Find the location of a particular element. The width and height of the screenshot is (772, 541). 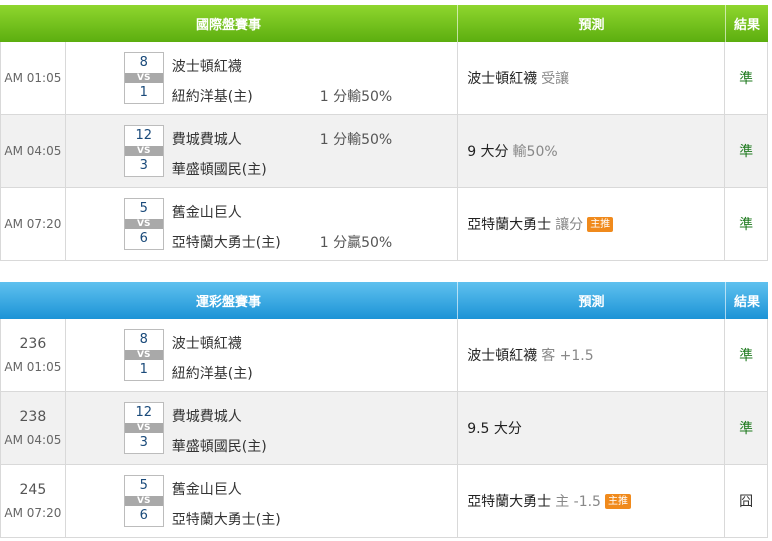

odds-bottom: 1 分輸50% is located at coordinates (356, 97).